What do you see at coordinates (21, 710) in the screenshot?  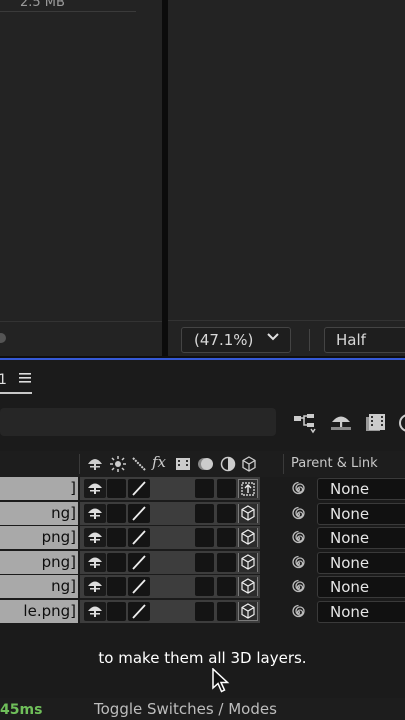 I see `frame-render-time: 45ms` at bounding box center [21, 710].